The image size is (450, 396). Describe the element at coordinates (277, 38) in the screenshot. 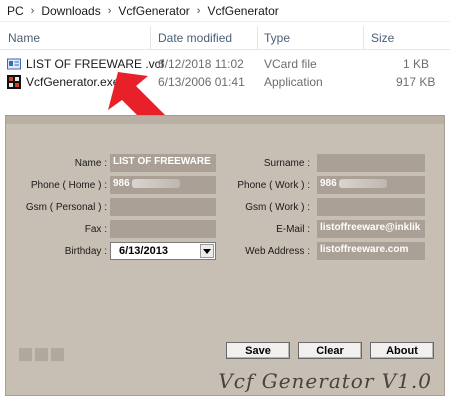

I see `column-type: Type` at that location.